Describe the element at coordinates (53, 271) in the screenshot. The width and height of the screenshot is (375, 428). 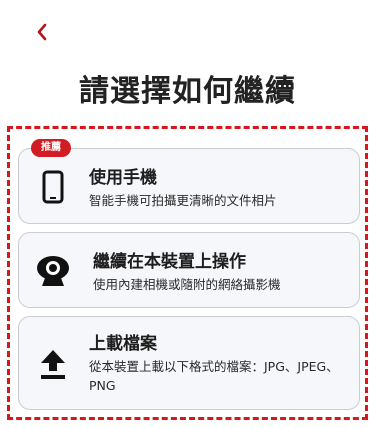
I see `webcam-icon` at that location.